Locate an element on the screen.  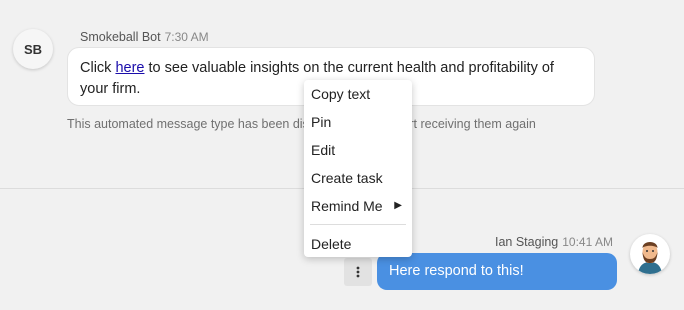
insights-link: here is located at coordinates (129, 68).